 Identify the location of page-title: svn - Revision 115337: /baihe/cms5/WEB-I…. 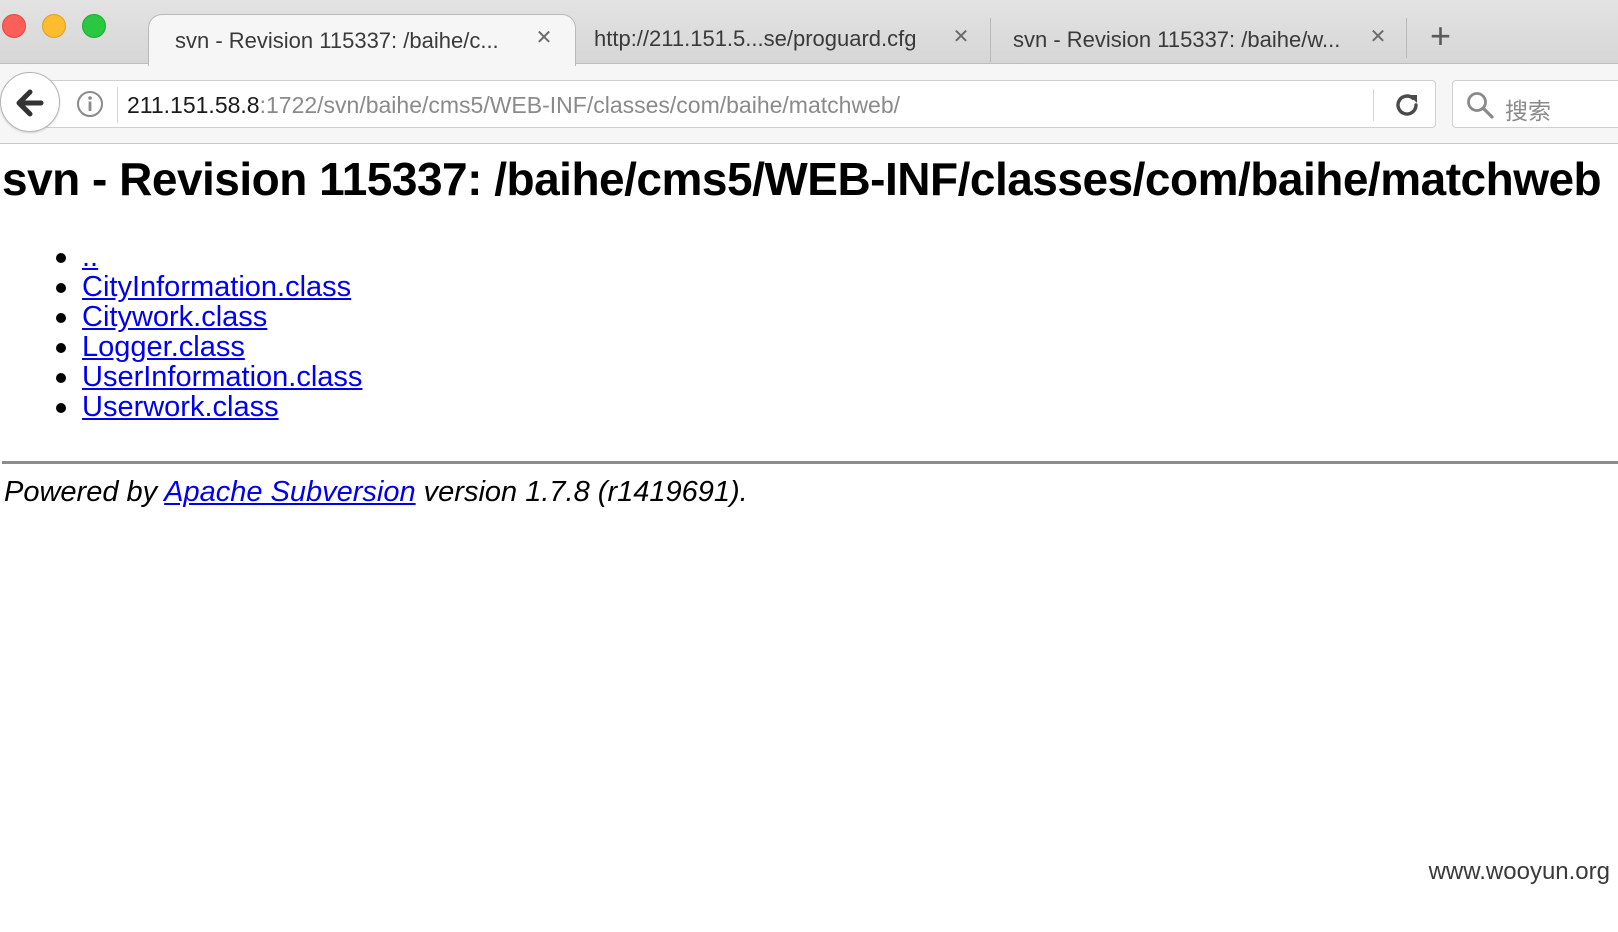
(802, 179).